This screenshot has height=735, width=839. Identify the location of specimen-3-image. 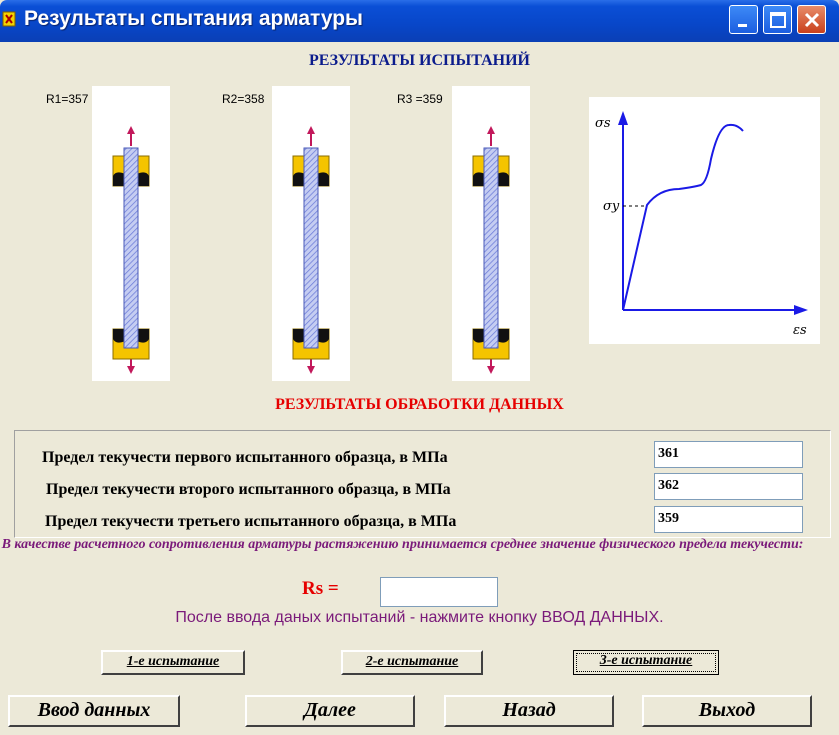
(491, 233).